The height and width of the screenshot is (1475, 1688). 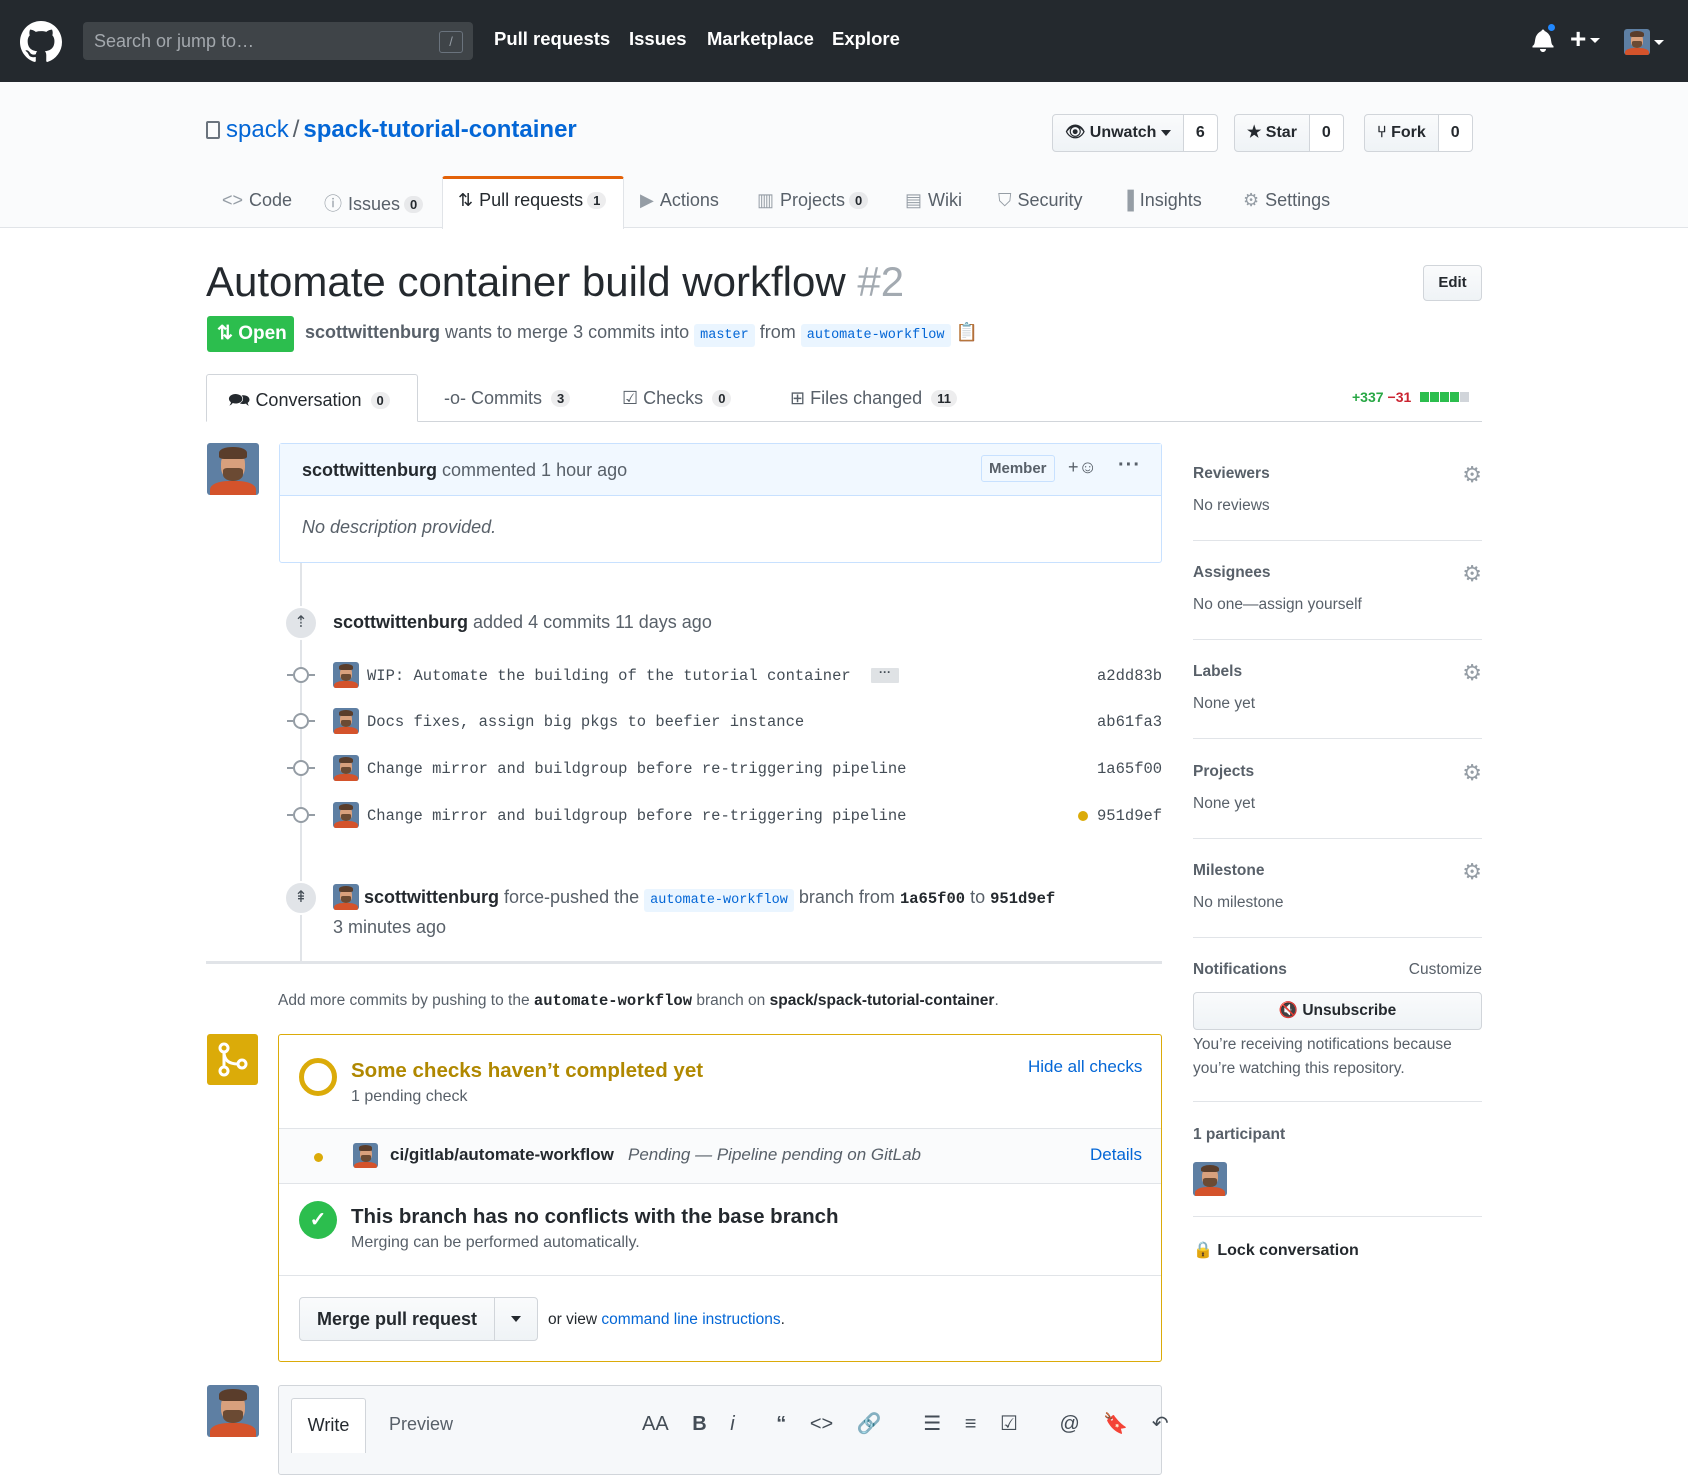 I want to click on comment-meta: scottwittenburg commented 1 hour ago, so click(x=464, y=470).